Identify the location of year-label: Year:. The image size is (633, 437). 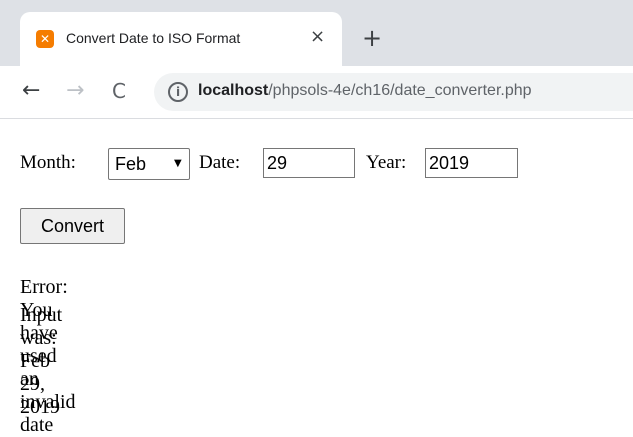
(386, 162).